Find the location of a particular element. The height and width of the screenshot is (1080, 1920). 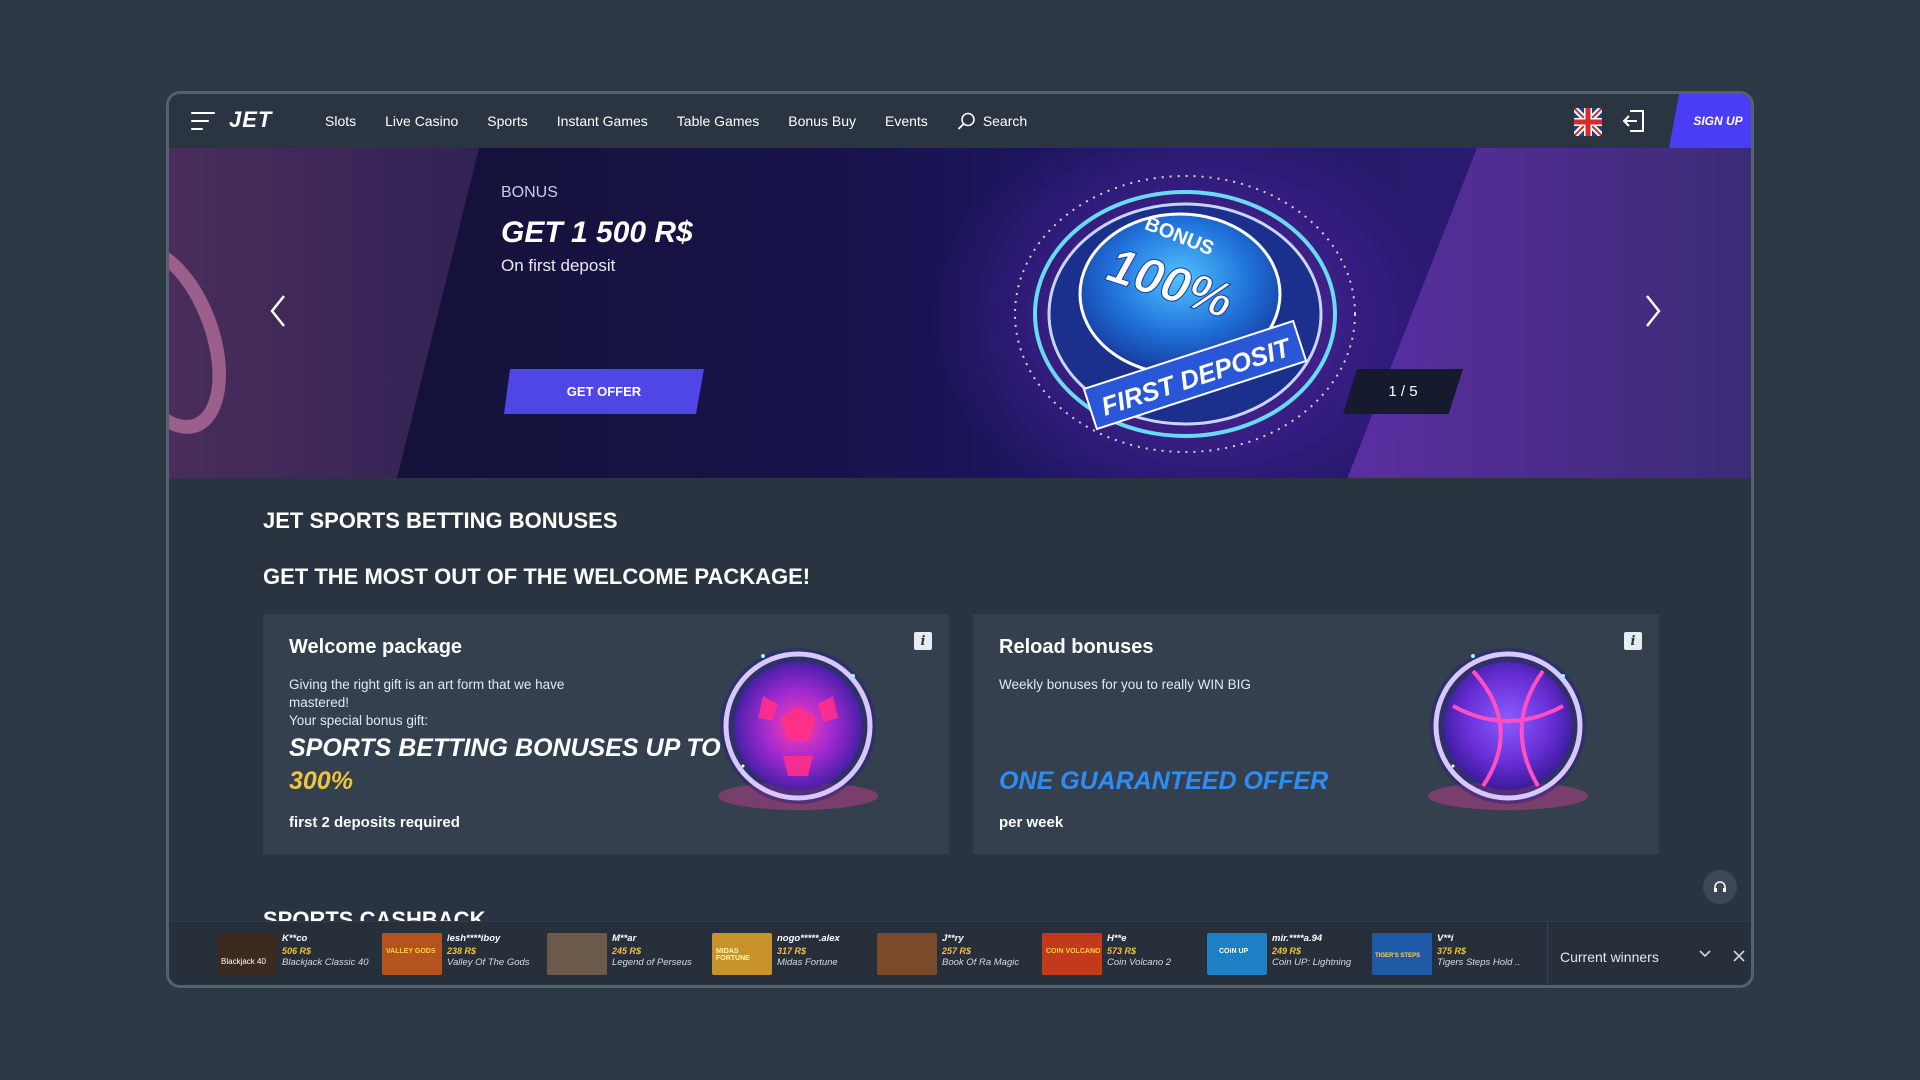

nav-live-casino: Live Casino is located at coordinates (421, 121).